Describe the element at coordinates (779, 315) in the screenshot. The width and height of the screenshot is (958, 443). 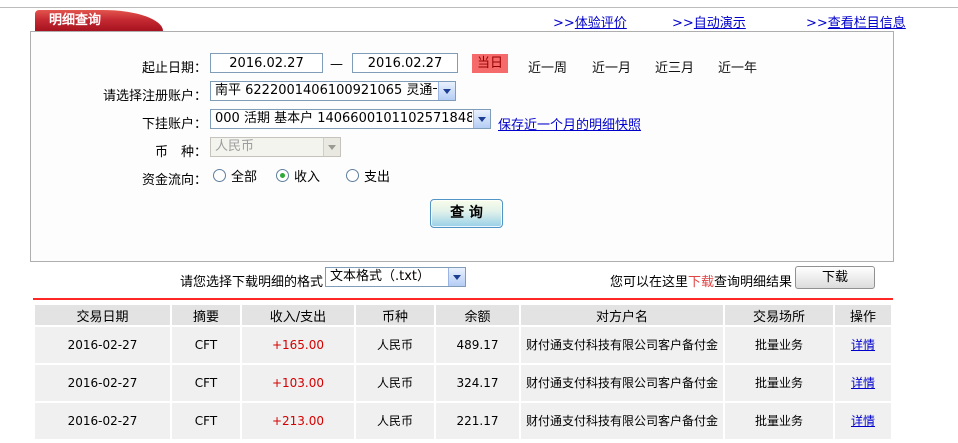
I see `header-venue: 交易场所` at that location.